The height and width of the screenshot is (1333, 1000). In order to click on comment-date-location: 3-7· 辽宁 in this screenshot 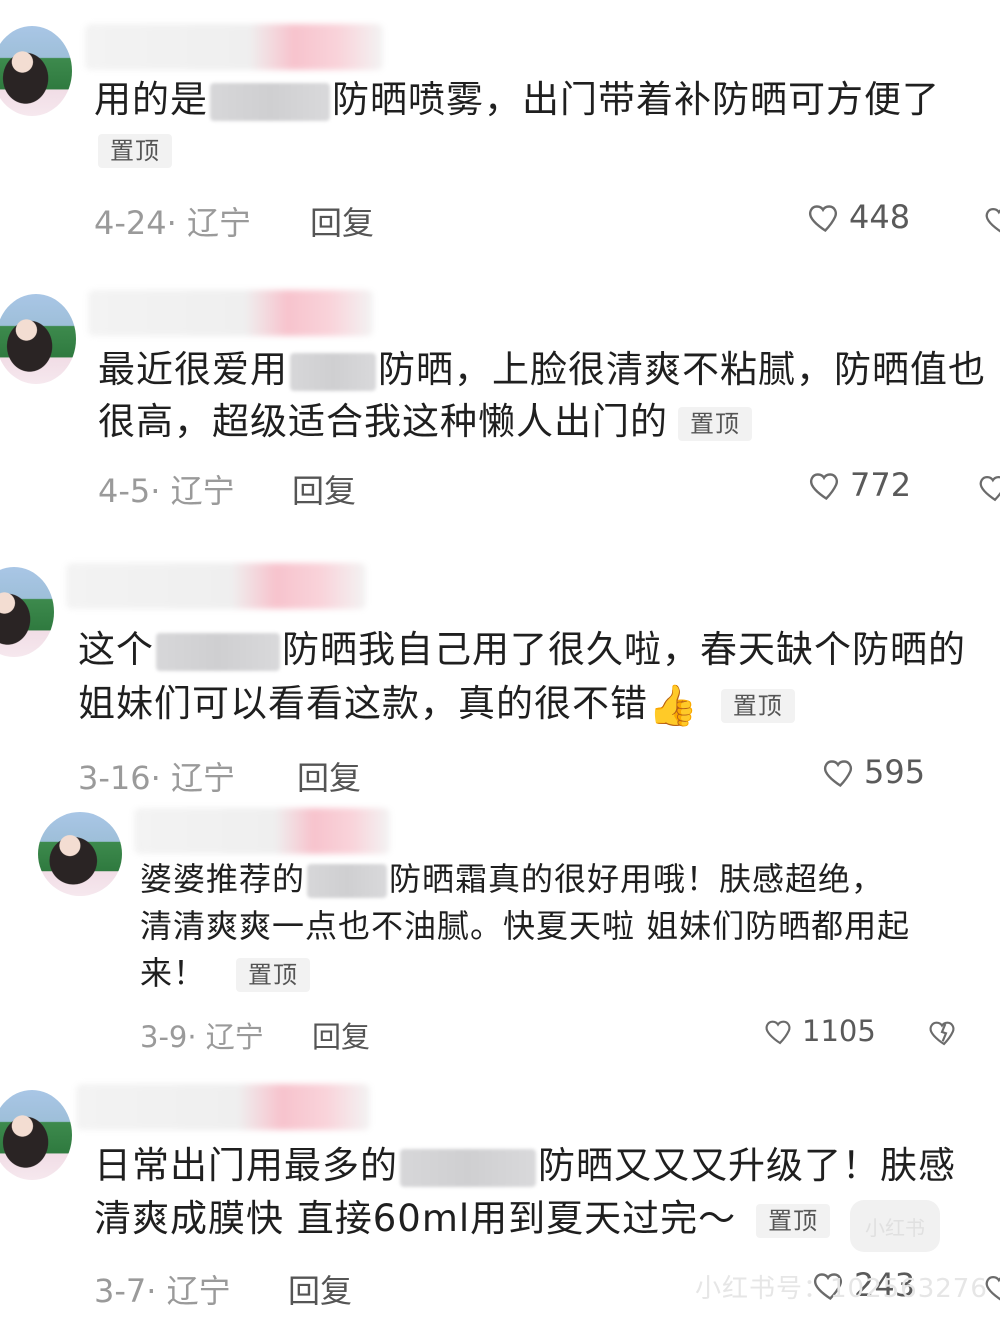, I will do `click(162, 1291)`.